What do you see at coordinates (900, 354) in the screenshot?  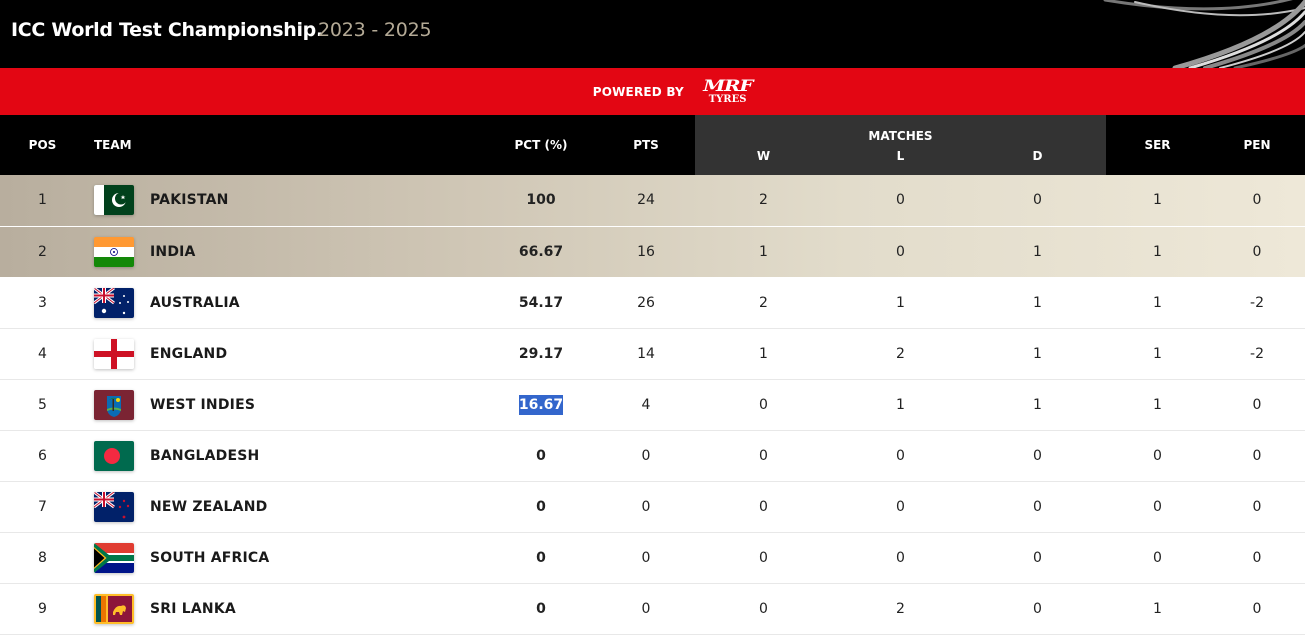 I see `losses-cell: 2` at bounding box center [900, 354].